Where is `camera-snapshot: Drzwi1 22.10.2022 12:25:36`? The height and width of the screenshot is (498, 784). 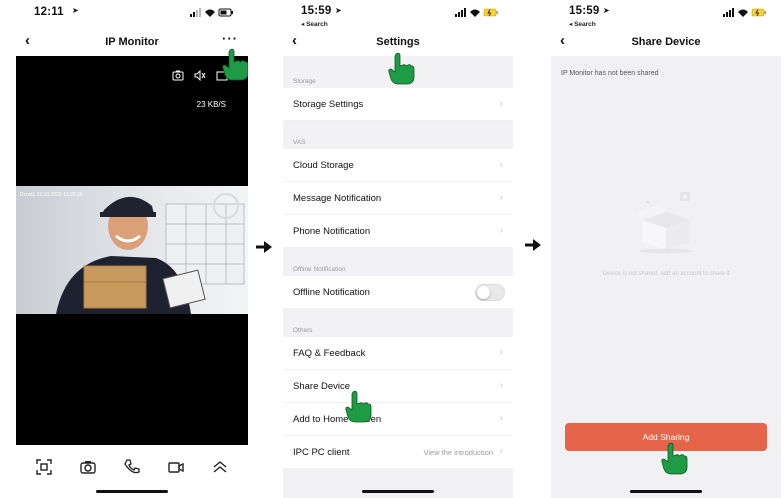
camera-snapshot: Drzwi1 22.10.2022 12:25:36 is located at coordinates (132, 250).